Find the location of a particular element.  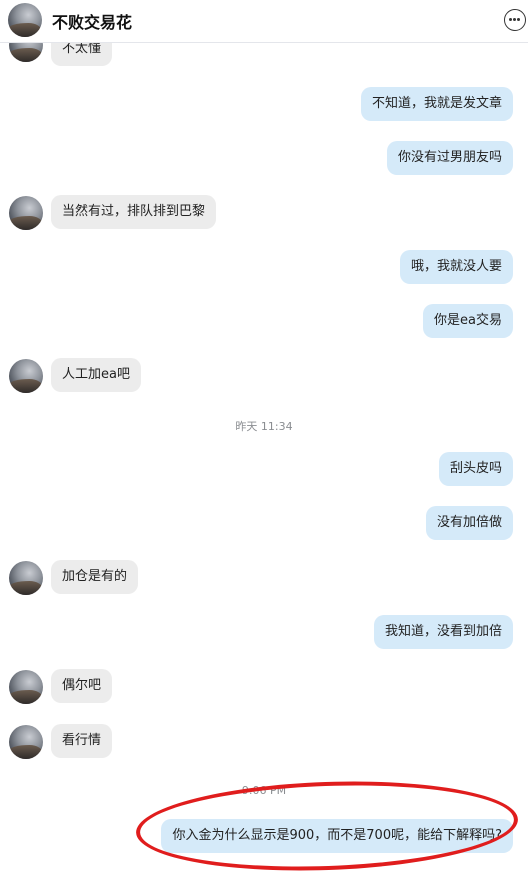

message-incoming: 看行情 is located at coordinates (82, 741).